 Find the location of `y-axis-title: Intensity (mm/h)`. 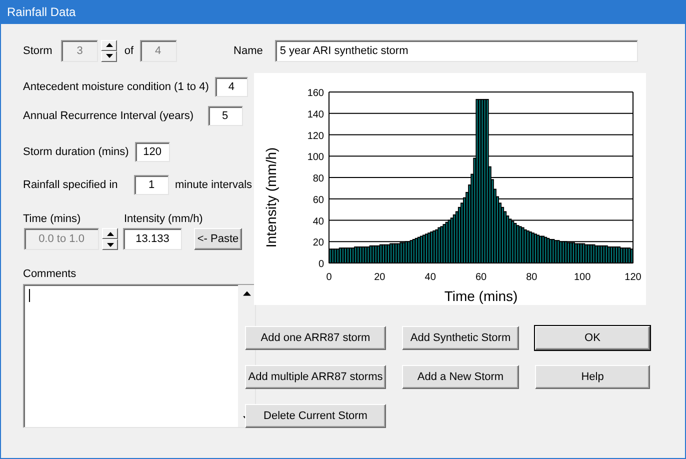

y-axis-title: Intensity (mm/h) is located at coordinates (271, 197).